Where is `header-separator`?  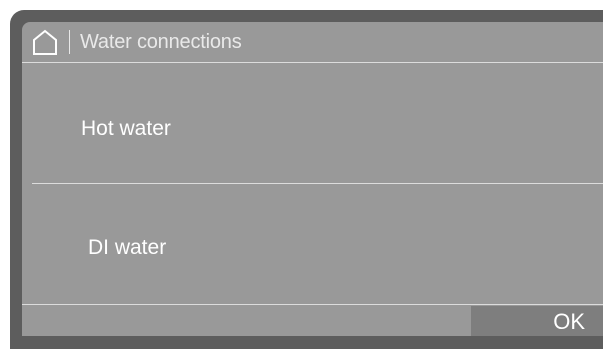 header-separator is located at coordinates (69, 42).